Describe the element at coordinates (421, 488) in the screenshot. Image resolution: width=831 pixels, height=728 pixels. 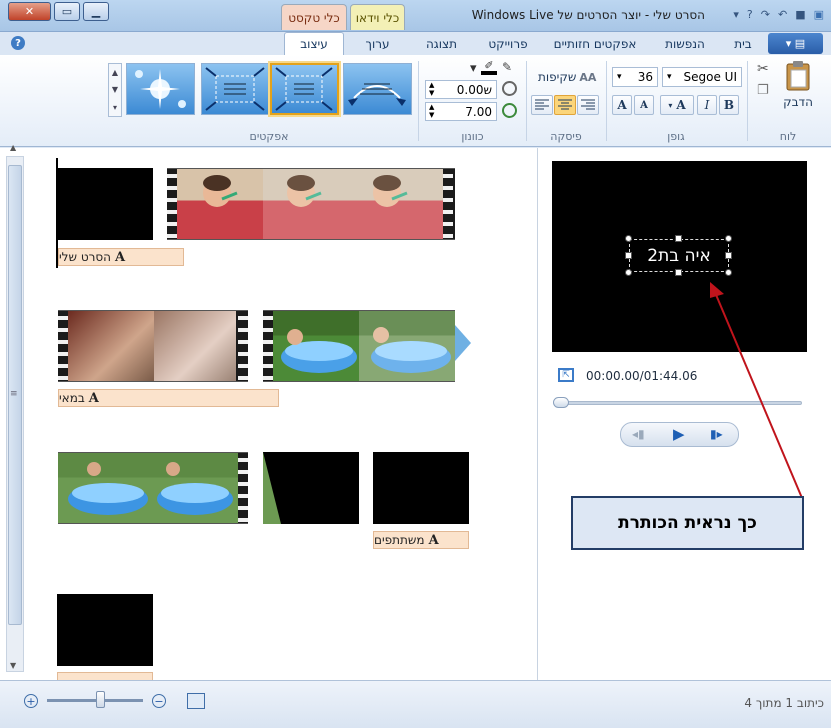
I see `credits-clip` at that location.